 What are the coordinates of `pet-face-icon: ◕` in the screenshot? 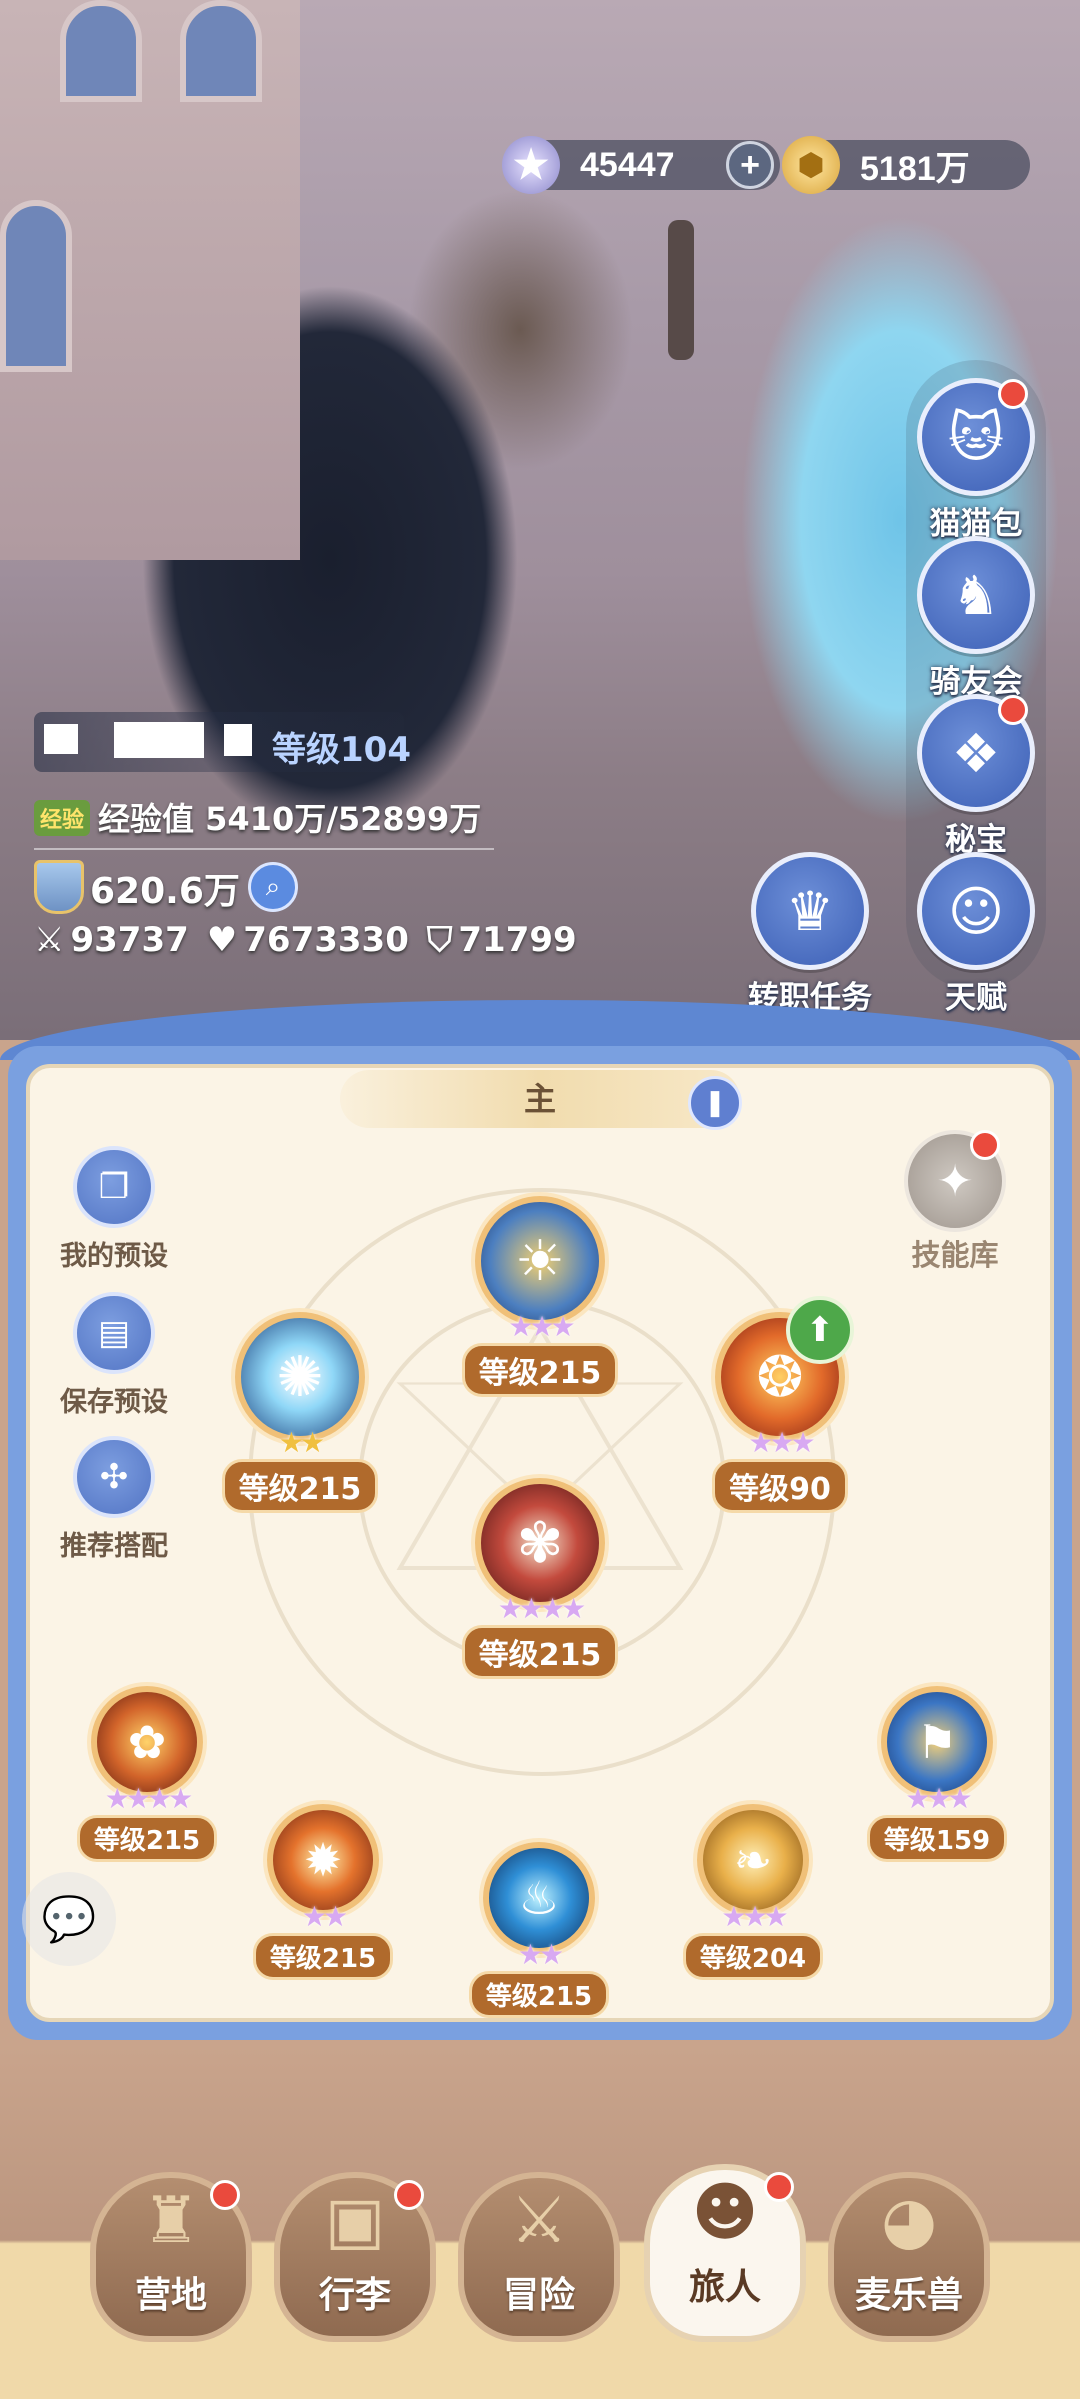 It's located at (909, 2221).